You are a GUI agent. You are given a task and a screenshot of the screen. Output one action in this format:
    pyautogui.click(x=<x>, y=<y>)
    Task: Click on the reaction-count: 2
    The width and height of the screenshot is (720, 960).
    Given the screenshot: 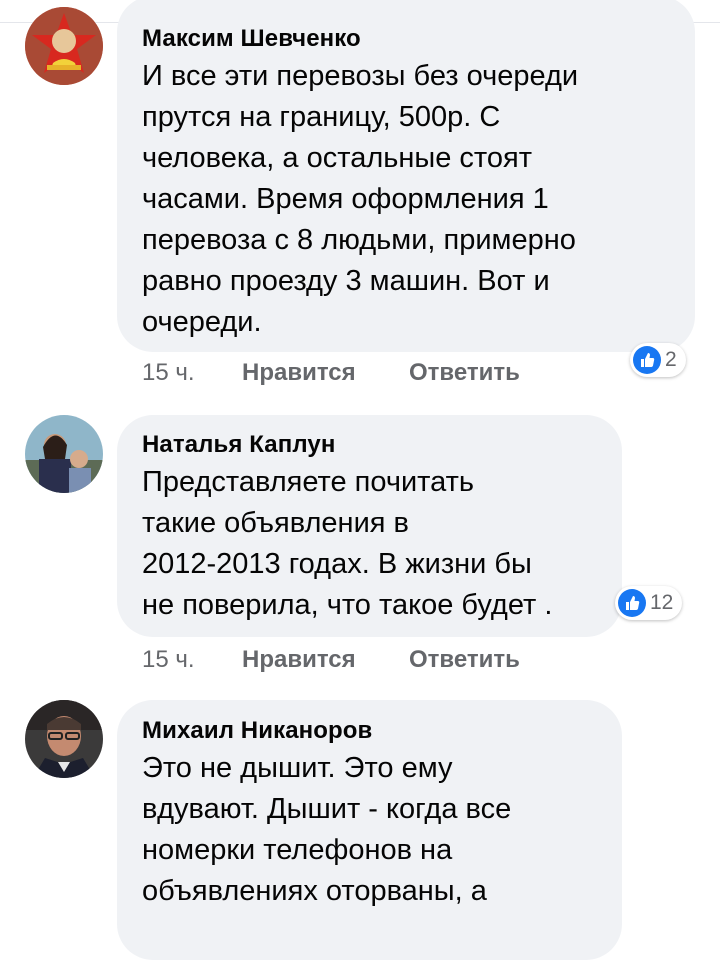 What is the action you would take?
    pyautogui.click(x=671, y=359)
    